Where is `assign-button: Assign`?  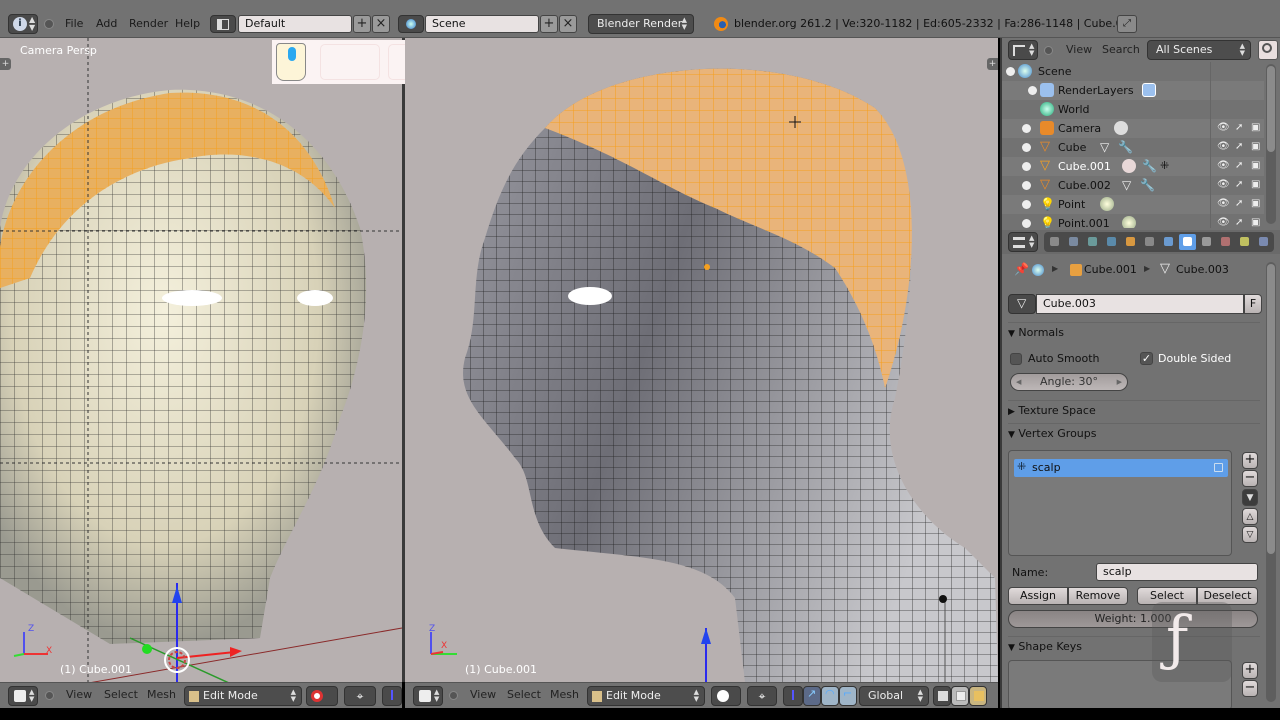 assign-button: Assign is located at coordinates (1038, 596).